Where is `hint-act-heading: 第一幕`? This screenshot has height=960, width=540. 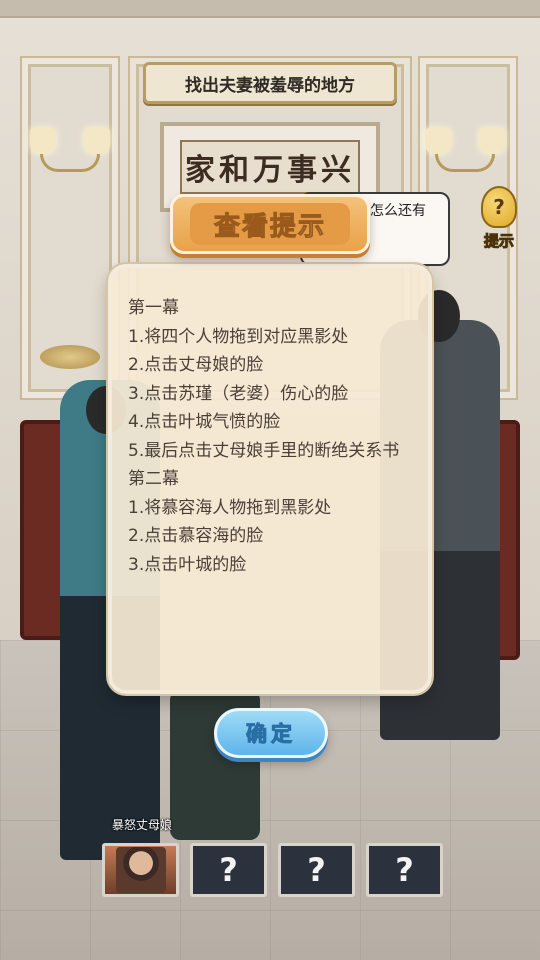
hint-act-heading: 第一幕 is located at coordinates (153, 308).